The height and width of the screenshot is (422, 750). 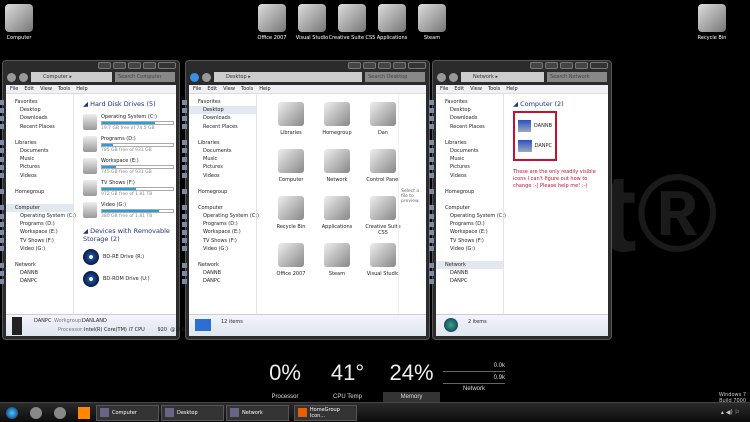 I want to click on desktop-item-applications: Applications, so click(x=337, y=216).